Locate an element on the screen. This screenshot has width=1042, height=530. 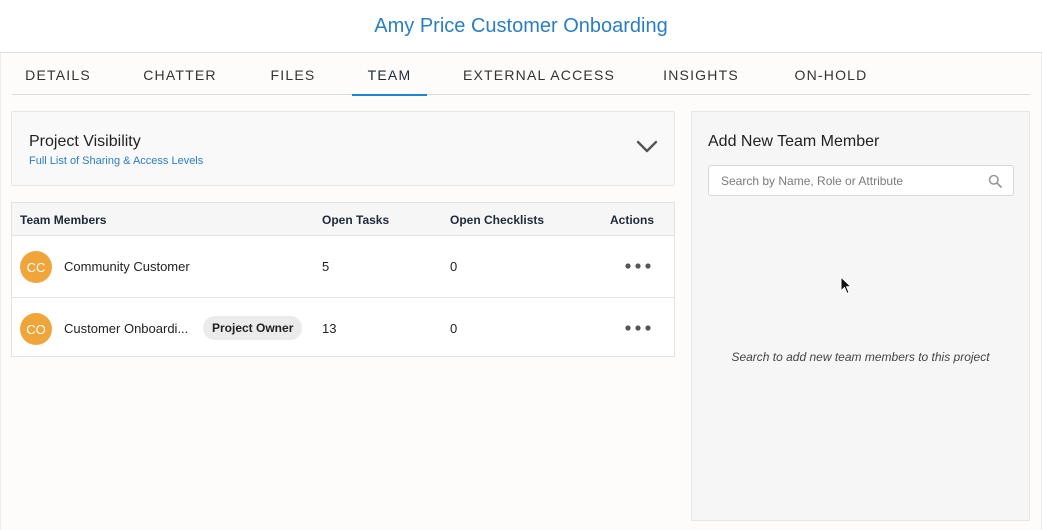
search-icon is located at coordinates (995, 181).